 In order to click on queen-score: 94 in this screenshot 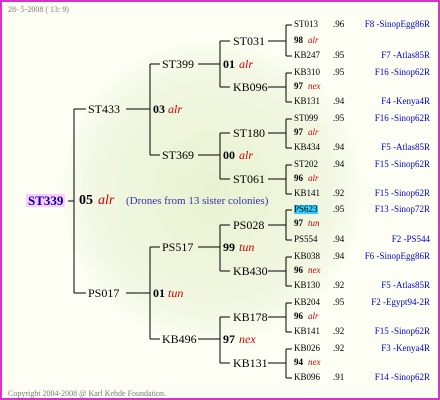, I will do `click(298, 362)`.